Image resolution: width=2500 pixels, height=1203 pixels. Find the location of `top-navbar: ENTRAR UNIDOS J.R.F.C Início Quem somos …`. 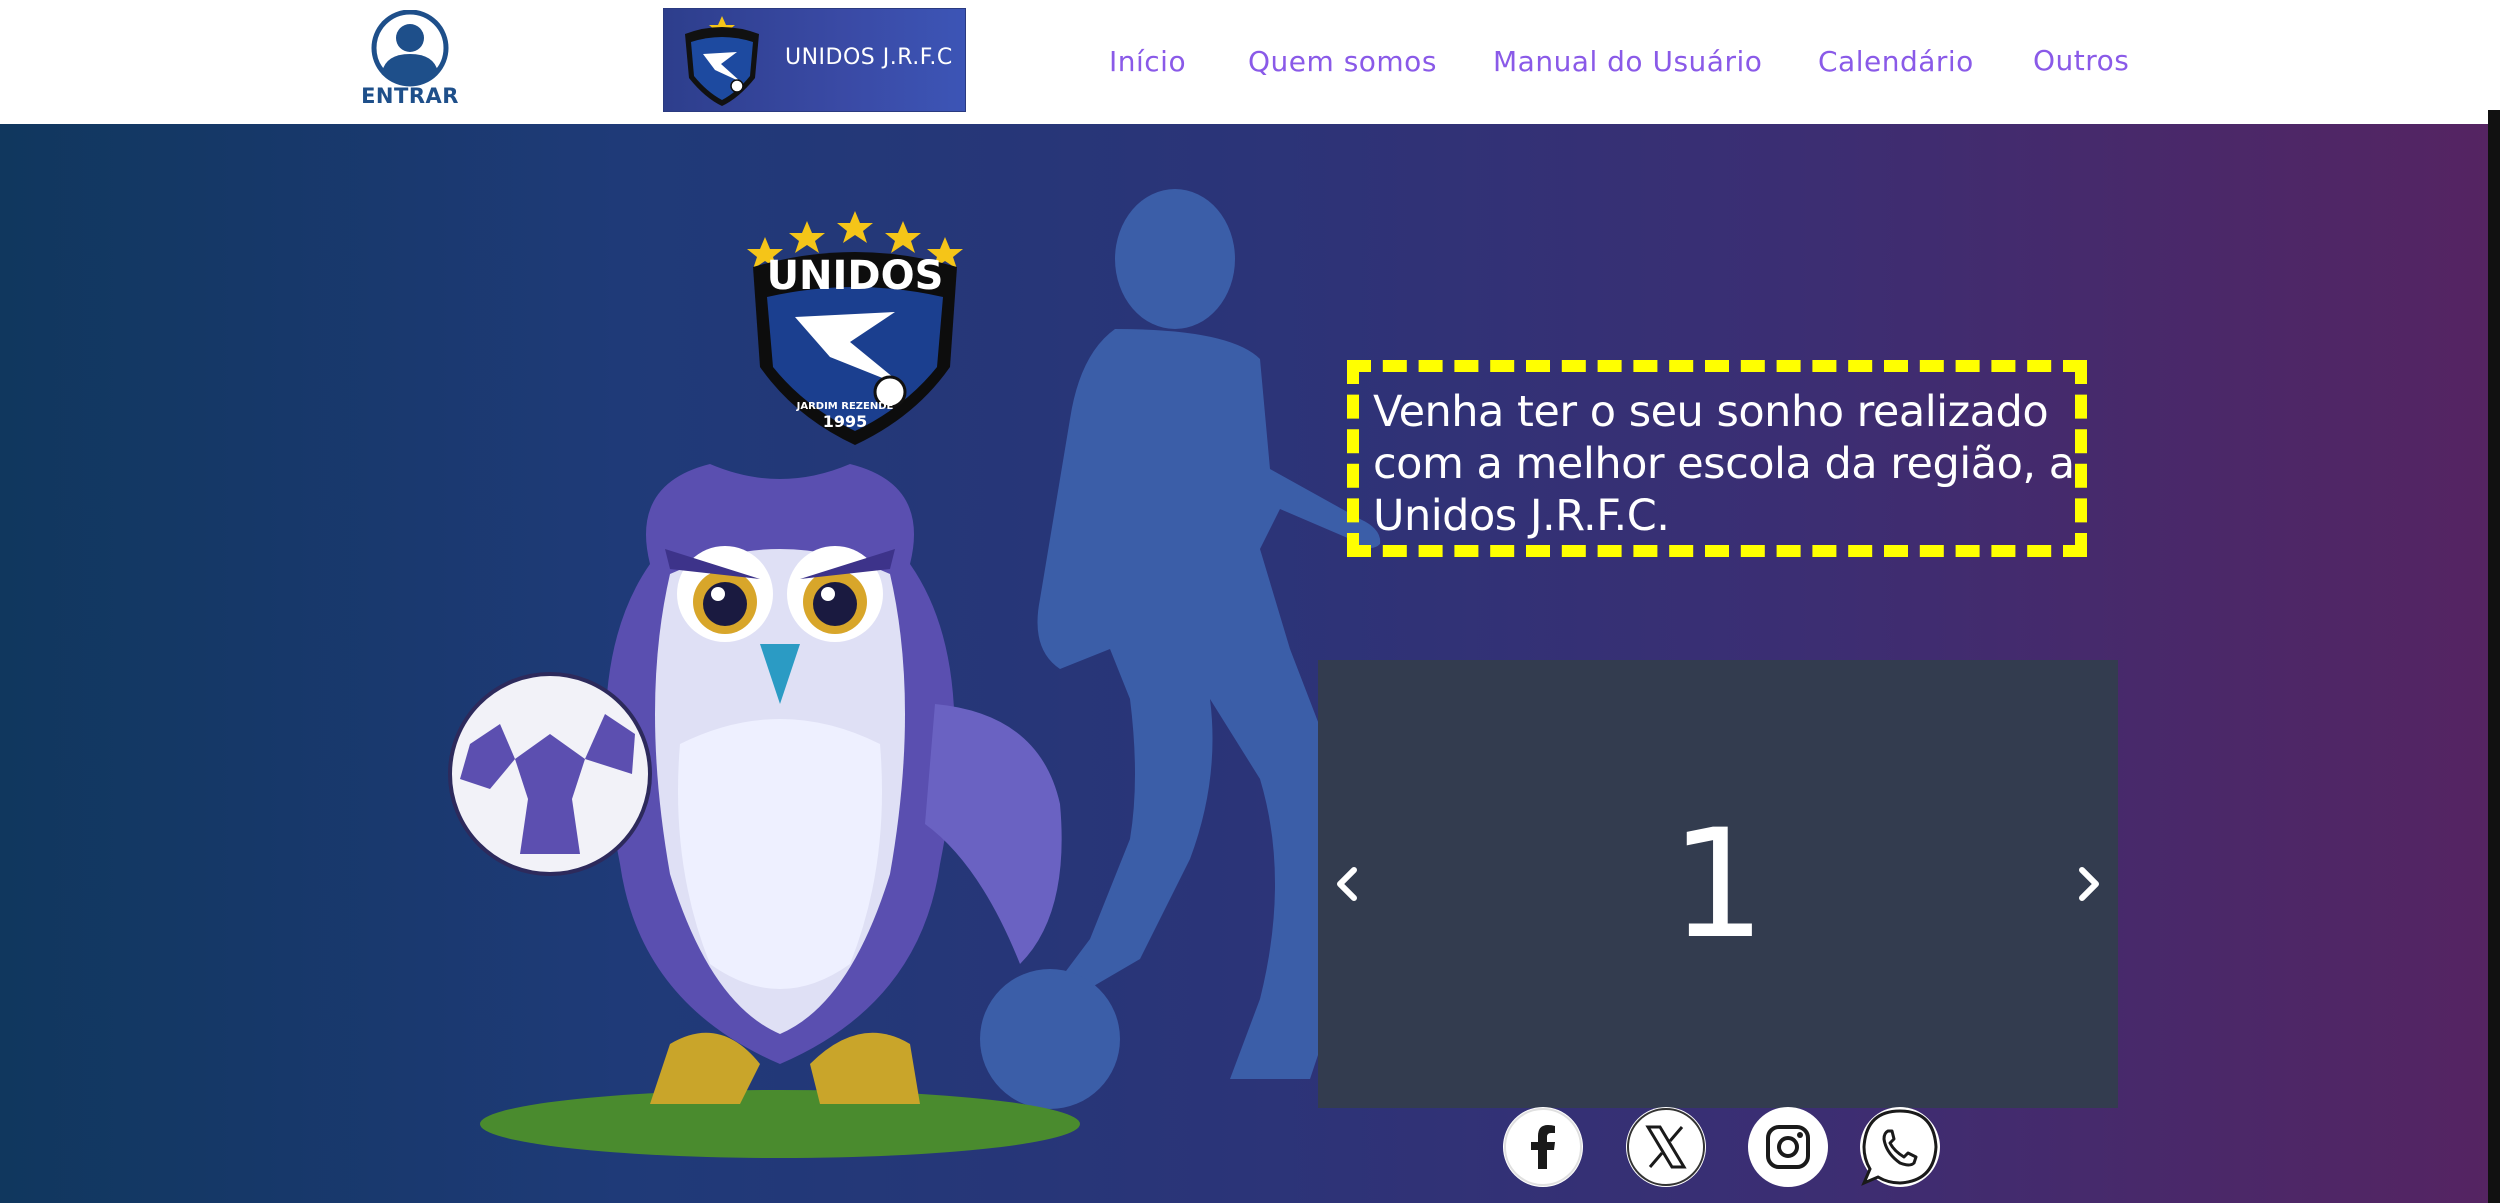

top-navbar: ENTRAR UNIDOS J.R.F.C Início Quem somos … is located at coordinates (1250, 62).